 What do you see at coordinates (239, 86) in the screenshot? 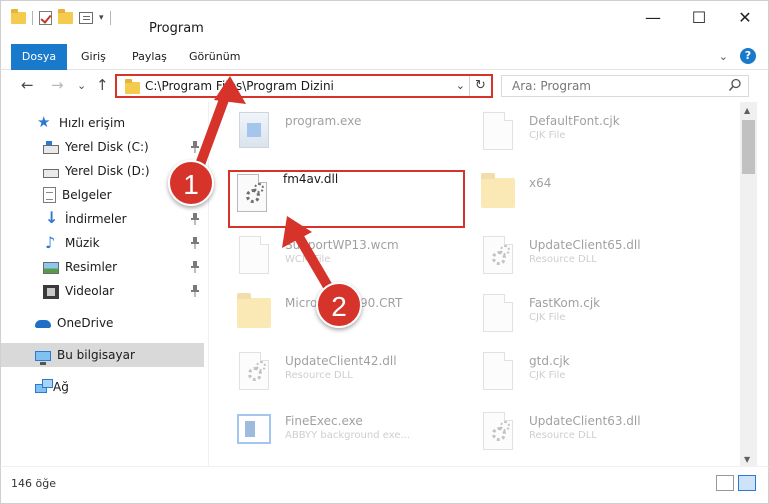
I see `address-path: C:\Program Files\Program Dizini` at bounding box center [239, 86].